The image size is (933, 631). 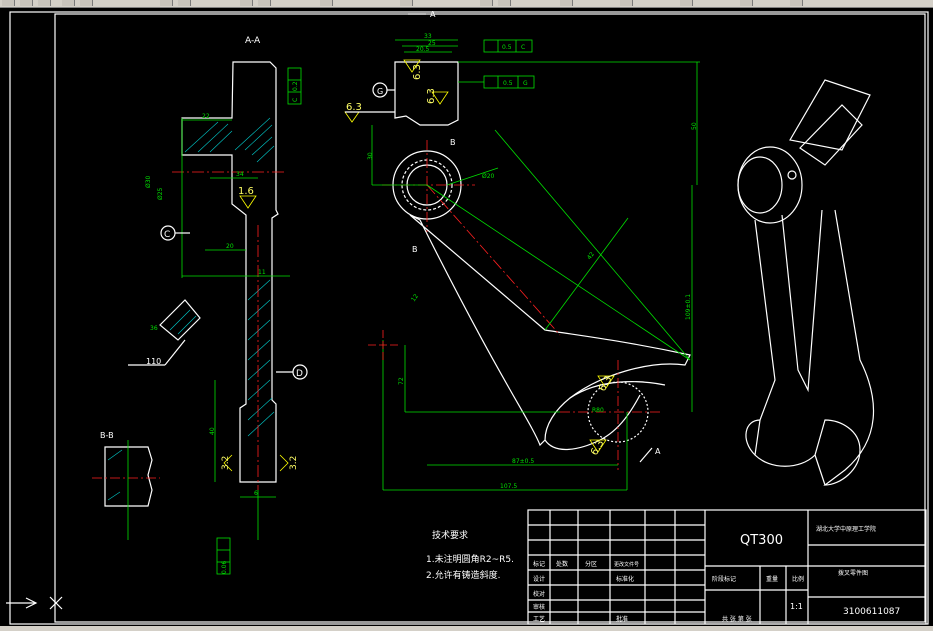 What do you see at coordinates (463, 575) in the screenshot?
I see `tech-req-line2: 2.允许有铸造斜度.` at bounding box center [463, 575].